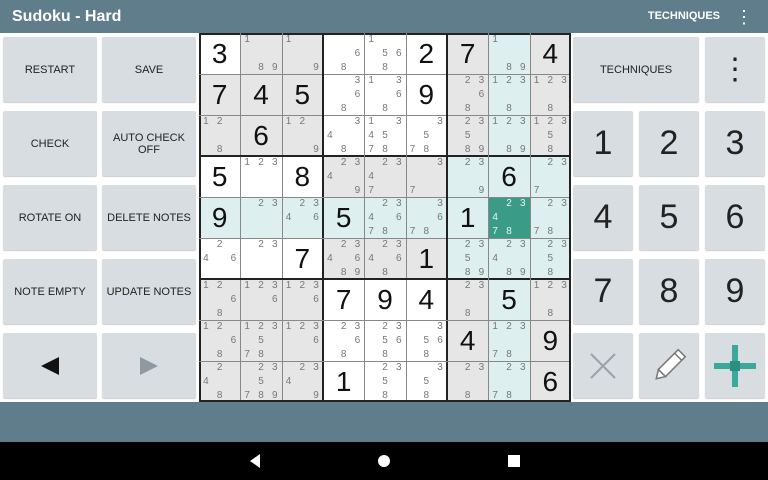 The width and height of the screenshot is (768, 480). I want to click on sudoku-cell: 368, so click(344, 94).